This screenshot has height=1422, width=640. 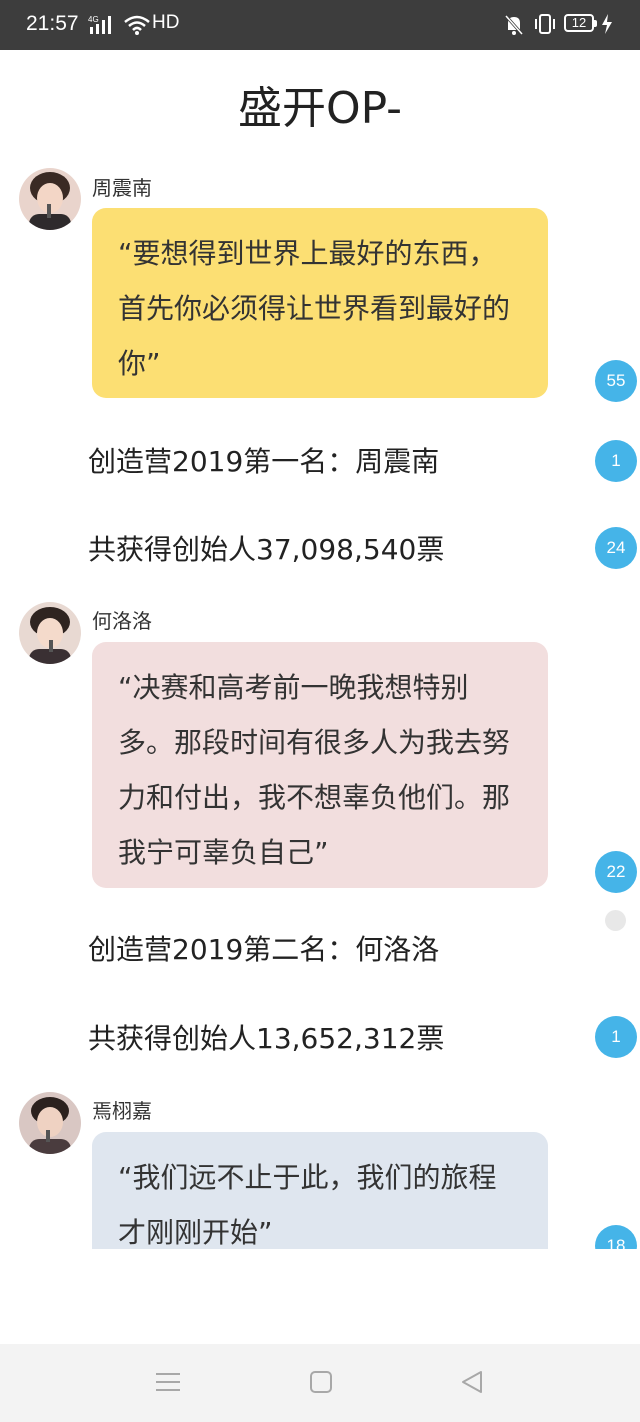 I want to click on rank-text: 创造营2019第一名：周震南, so click(x=263, y=460).